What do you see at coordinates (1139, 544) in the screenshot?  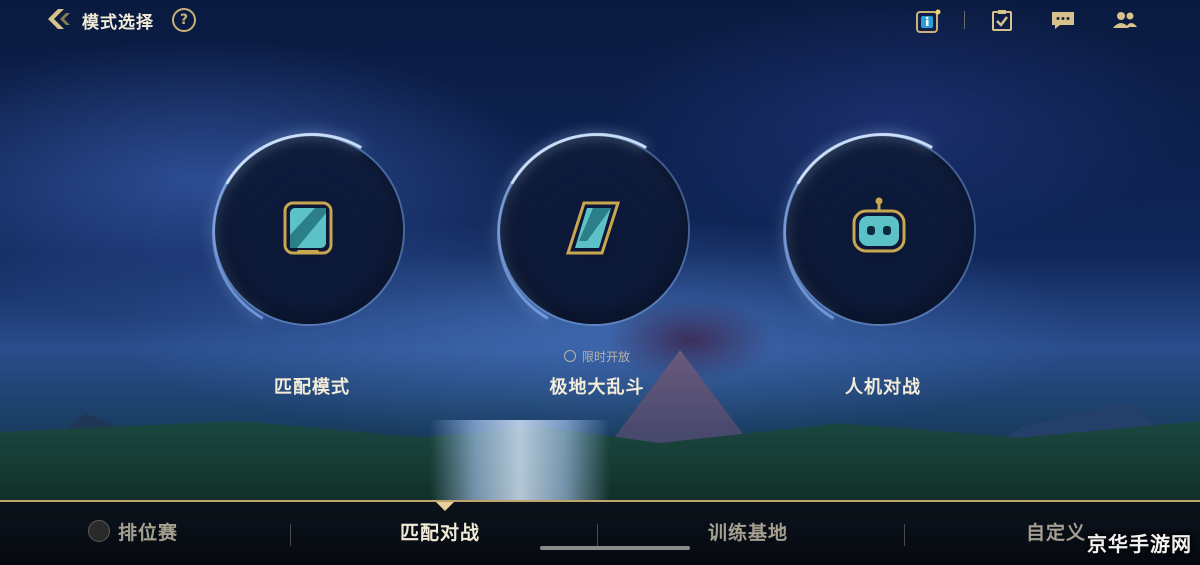 I see `watermark: 京华手游网` at bounding box center [1139, 544].